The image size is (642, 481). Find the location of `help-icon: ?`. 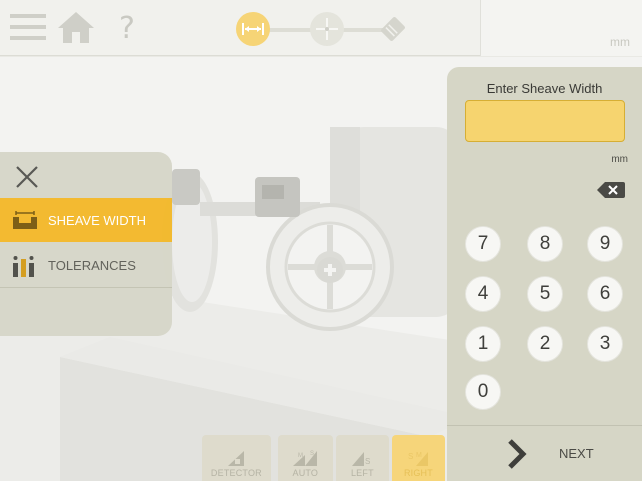

help-icon: ? is located at coordinates (127, 28).